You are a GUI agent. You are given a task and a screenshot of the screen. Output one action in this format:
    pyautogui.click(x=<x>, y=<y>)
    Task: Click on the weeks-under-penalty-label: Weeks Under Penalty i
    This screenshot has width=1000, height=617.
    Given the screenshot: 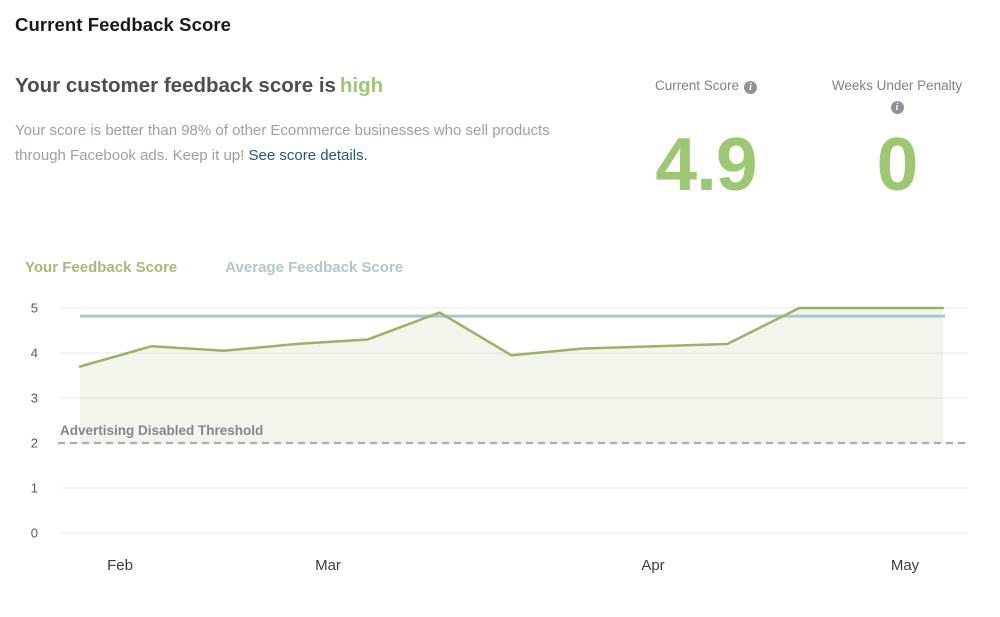 What is the action you would take?
    pyautogui.click(x=897, y=95)
    